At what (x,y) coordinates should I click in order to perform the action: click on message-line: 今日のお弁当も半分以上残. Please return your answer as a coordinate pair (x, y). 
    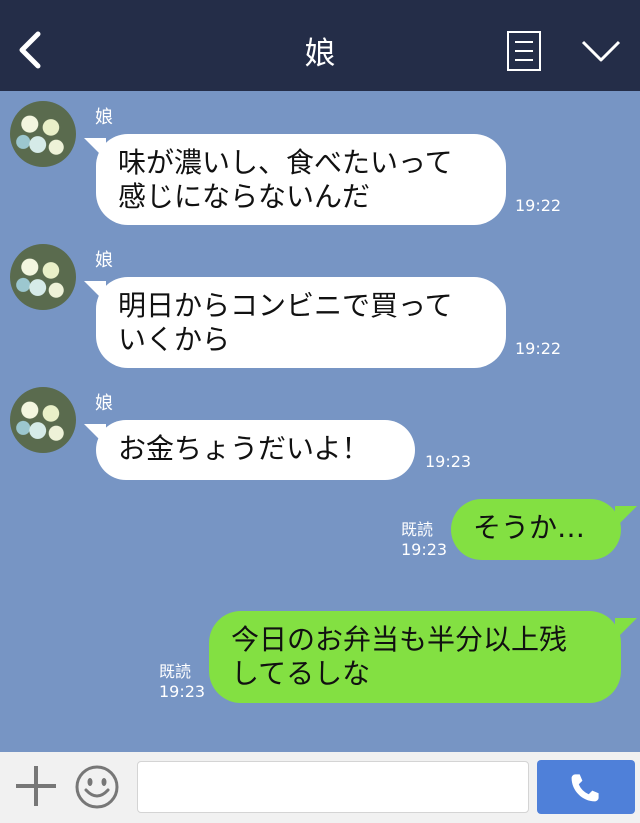
    Looking at the image, I should click on (399, 639).